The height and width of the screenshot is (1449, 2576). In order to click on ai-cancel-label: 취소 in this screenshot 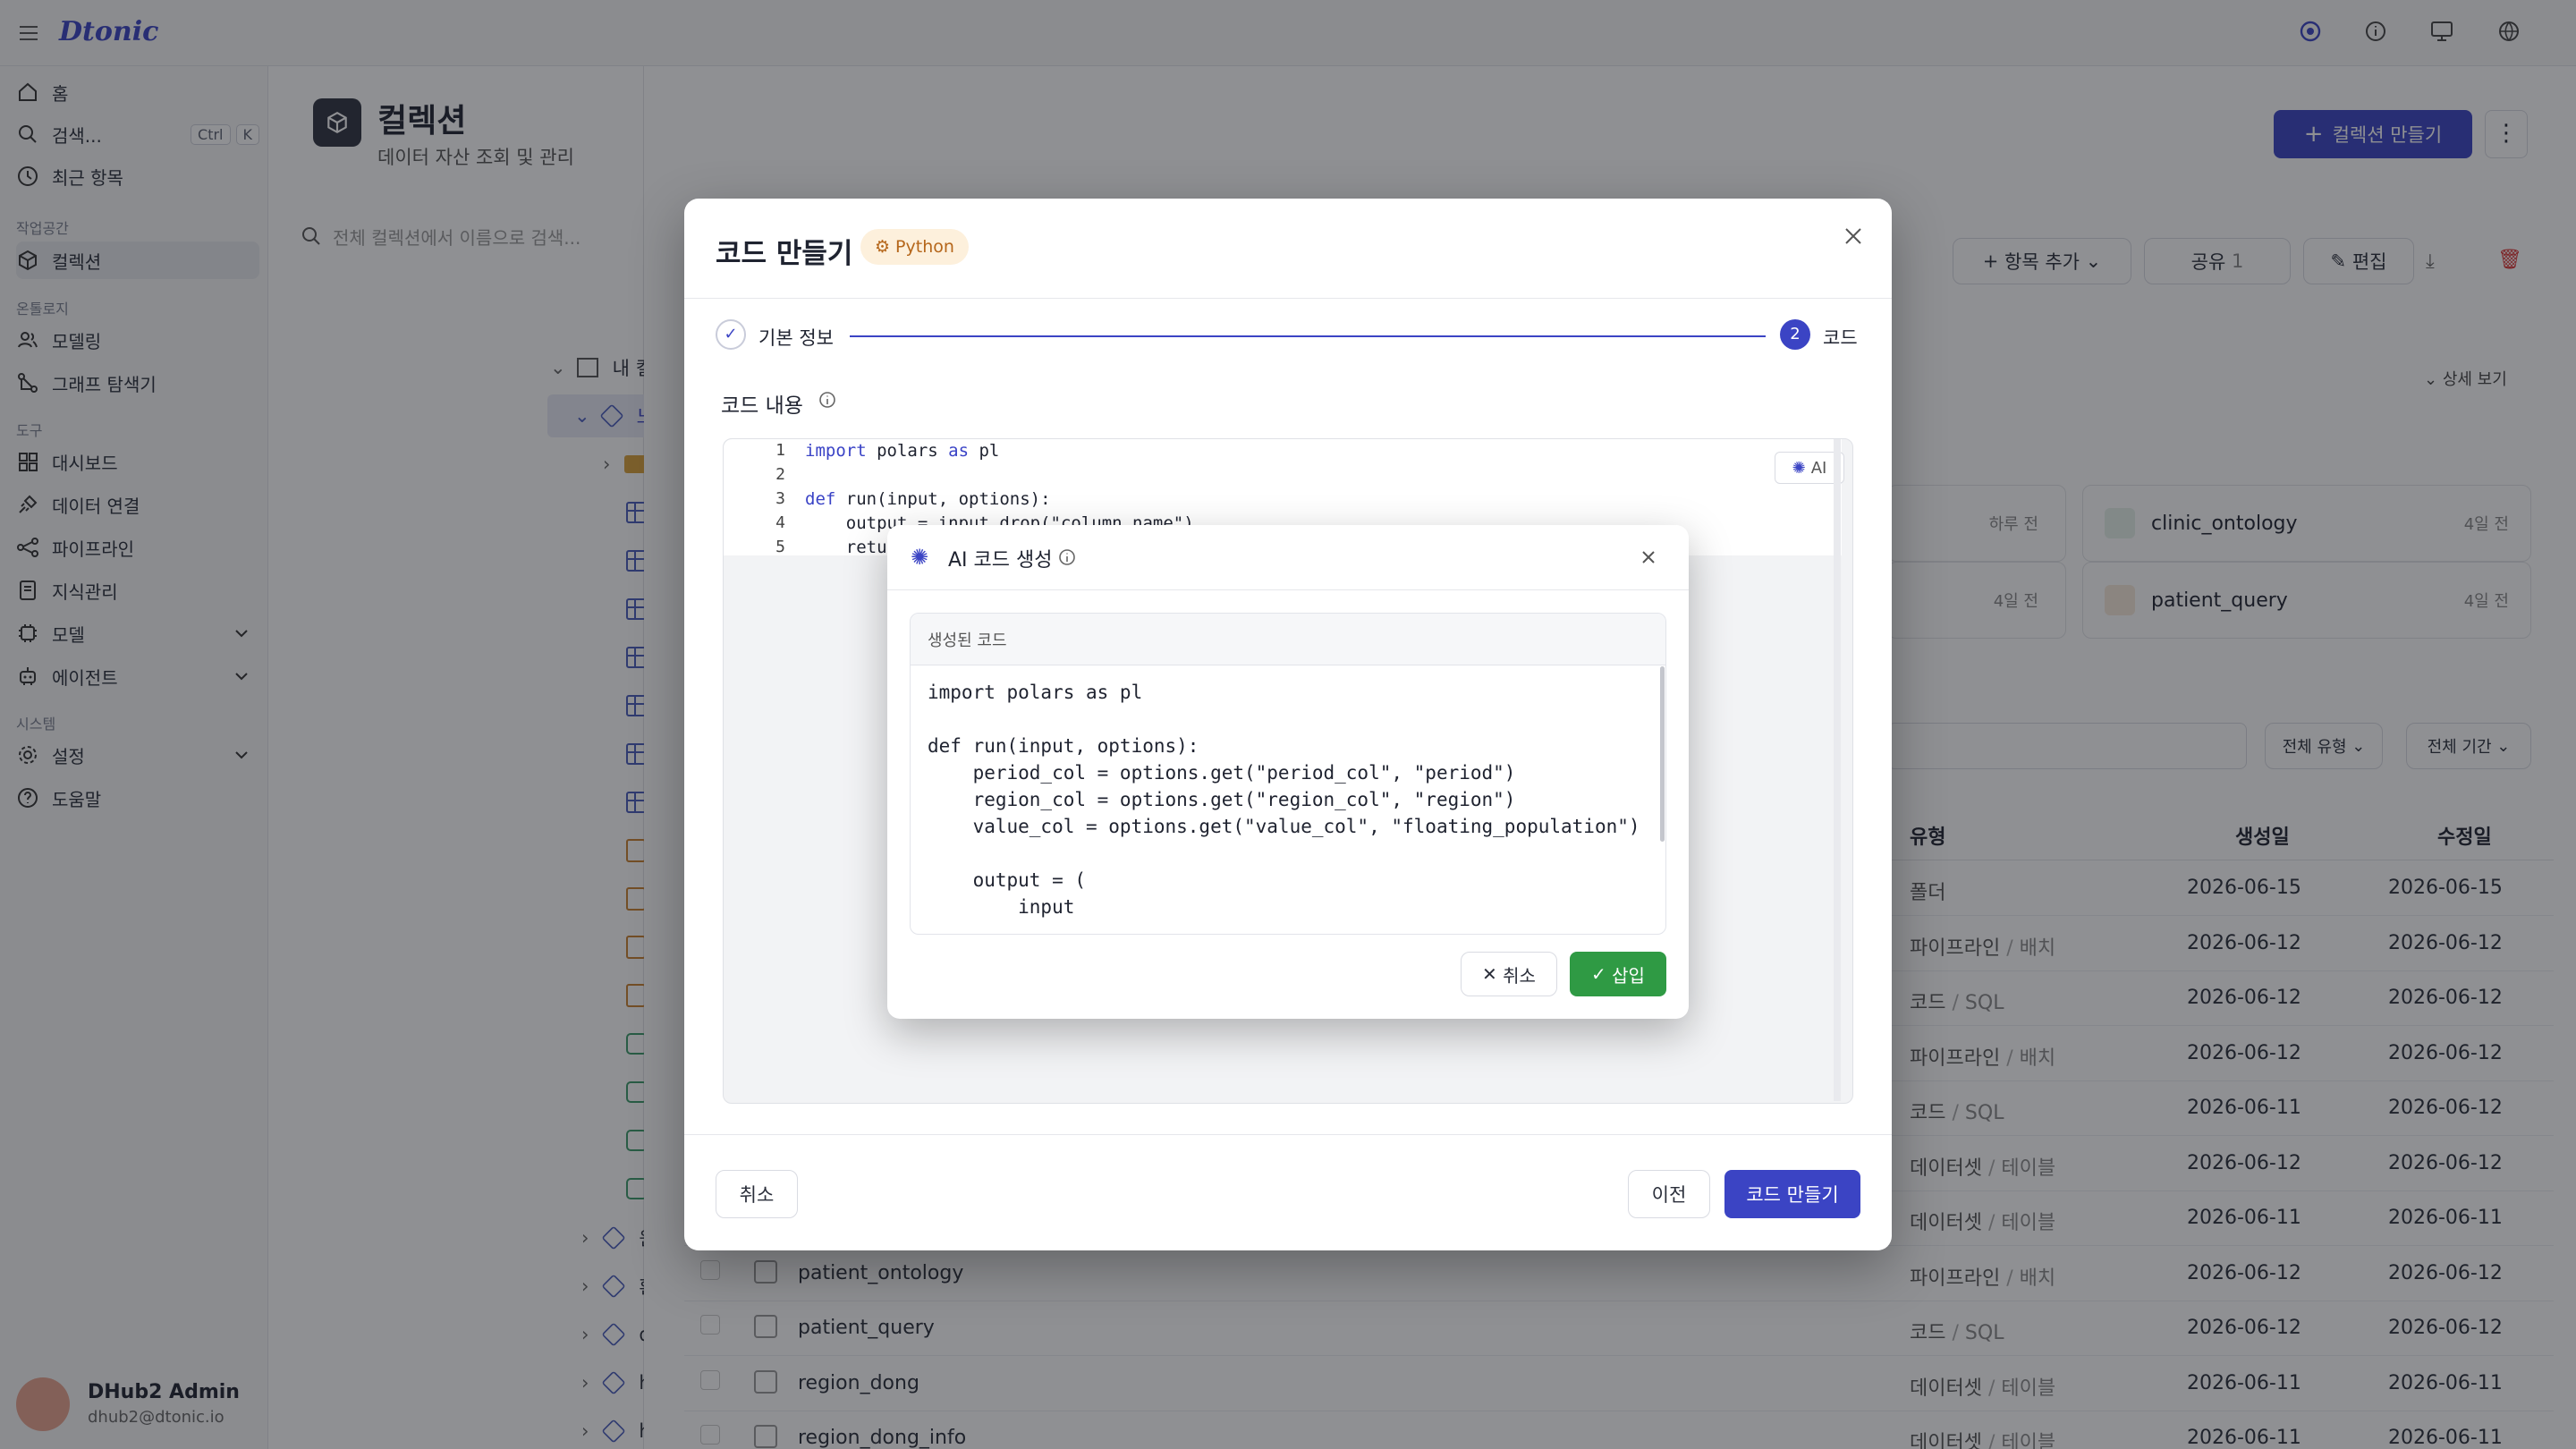, I will do `click(1519, 975)`.